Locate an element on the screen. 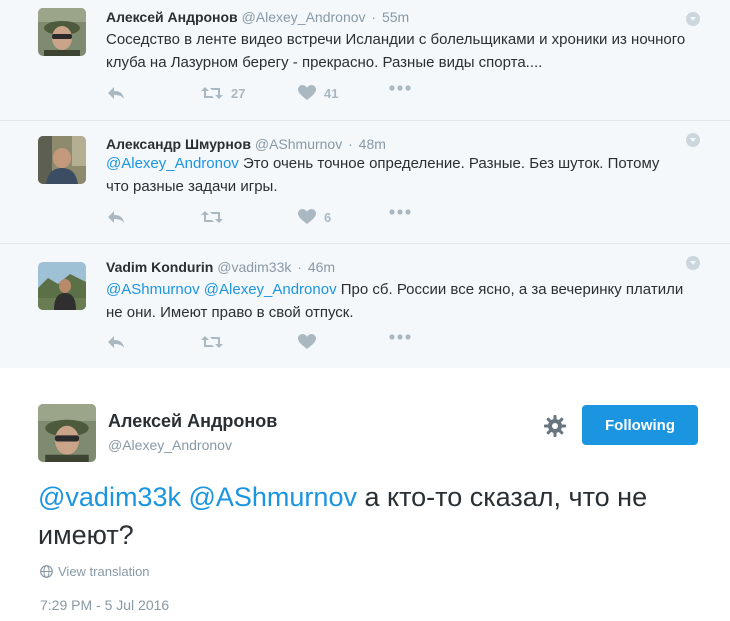  view-translation-label: View translation is located at coordinates (104, 571).